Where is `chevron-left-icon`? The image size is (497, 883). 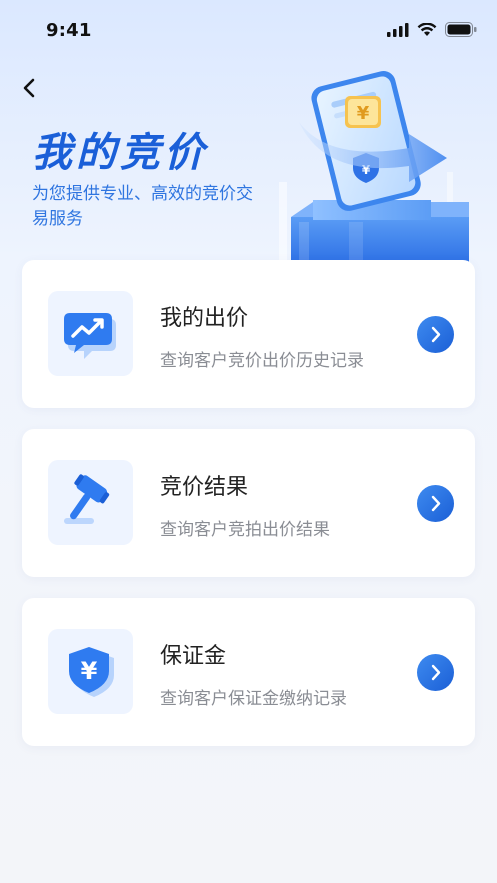
chevron-left-icon is located at coordinates (29, 88).